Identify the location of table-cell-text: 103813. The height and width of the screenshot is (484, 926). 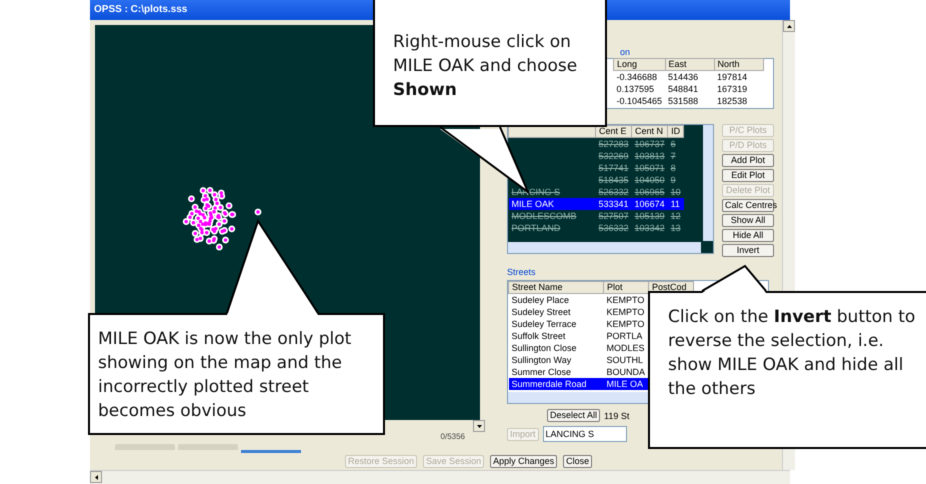
(650, 156).